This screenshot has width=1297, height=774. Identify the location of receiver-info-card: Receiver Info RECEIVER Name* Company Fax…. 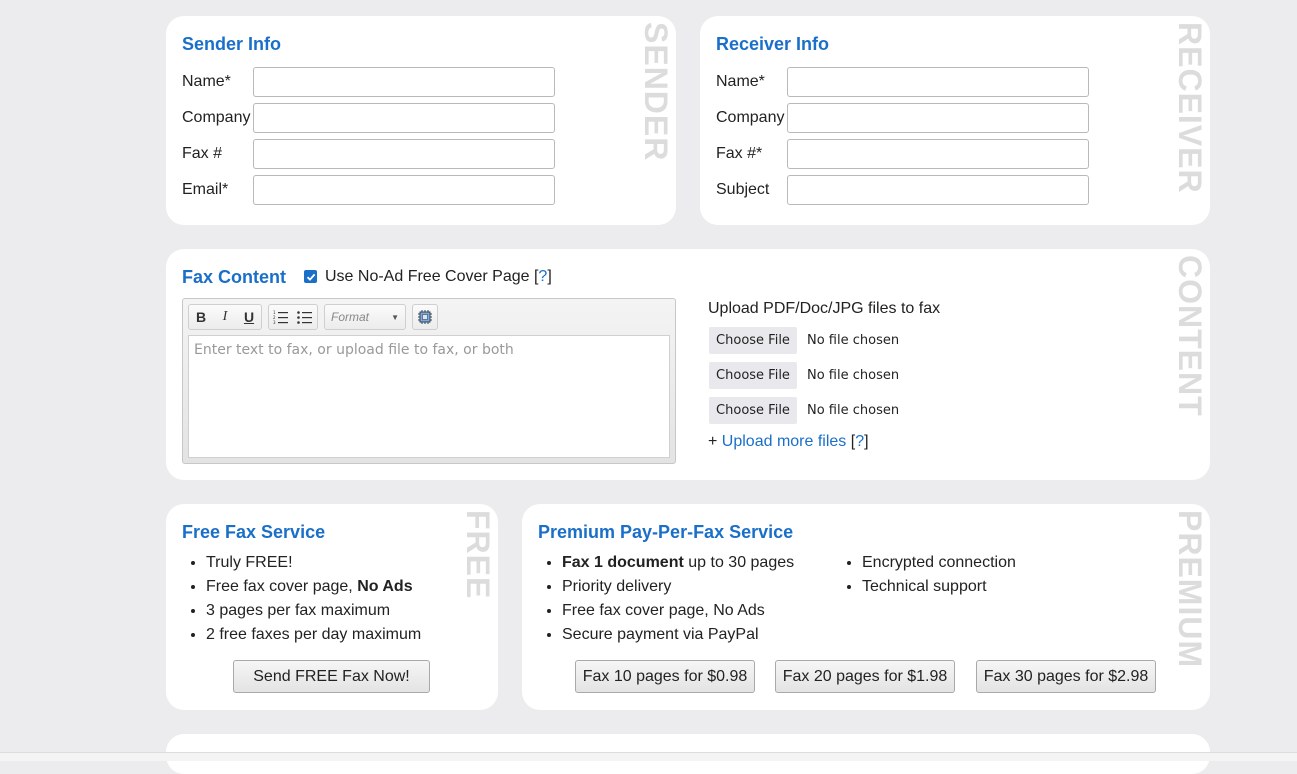
(955, 120).